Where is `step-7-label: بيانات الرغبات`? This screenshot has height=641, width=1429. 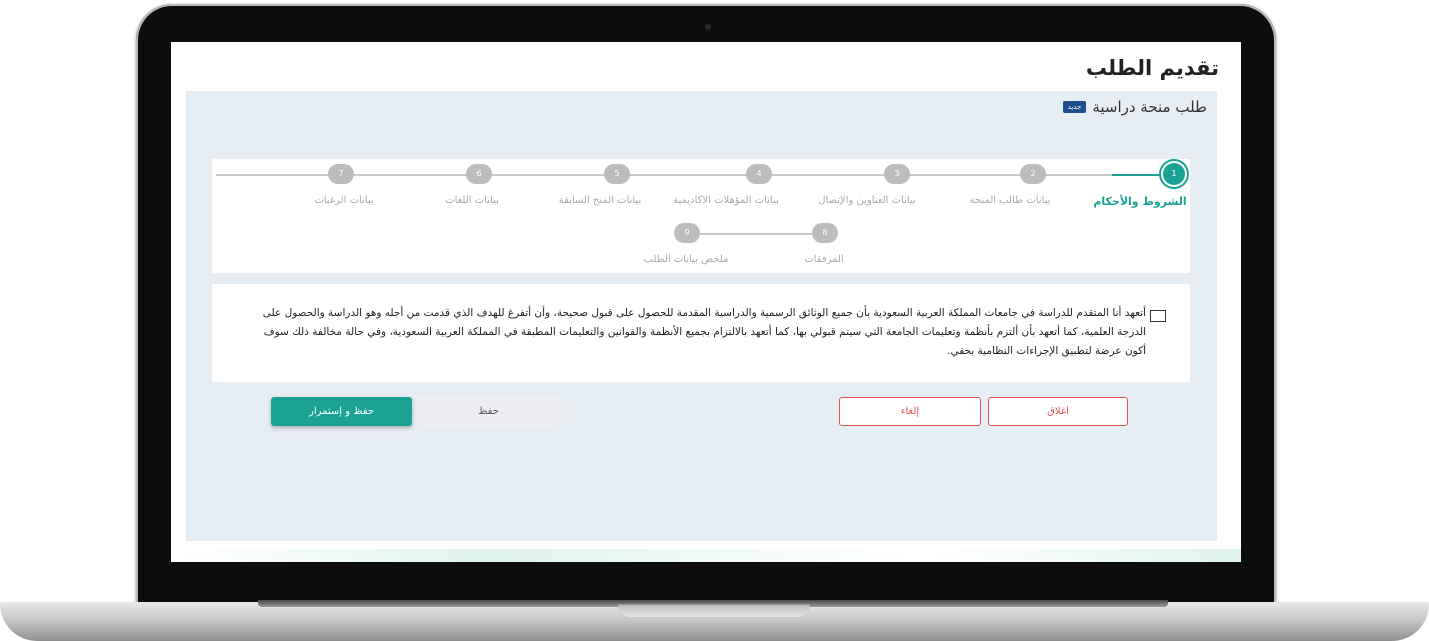 step-7-label: بيانات الرغبات is located at coordinates (343, 200).